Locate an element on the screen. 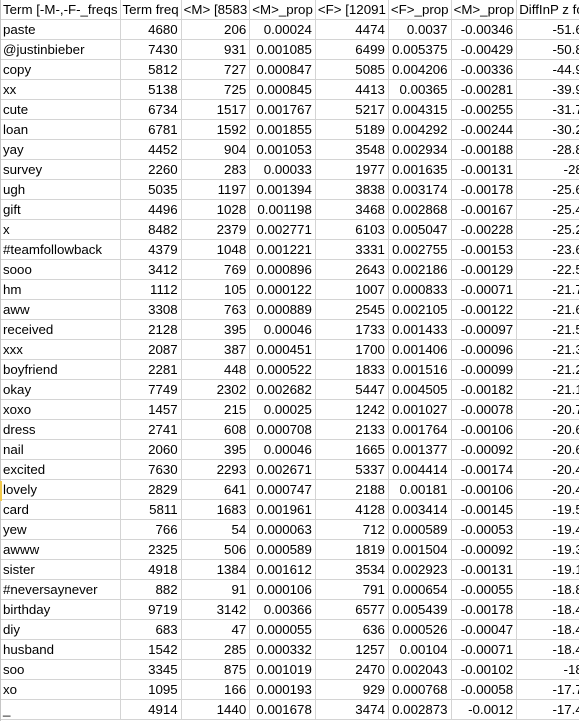 The width and height of the screenshot is (579, 721). value-cell: 0.001027 is located at coordinates (420, 409).